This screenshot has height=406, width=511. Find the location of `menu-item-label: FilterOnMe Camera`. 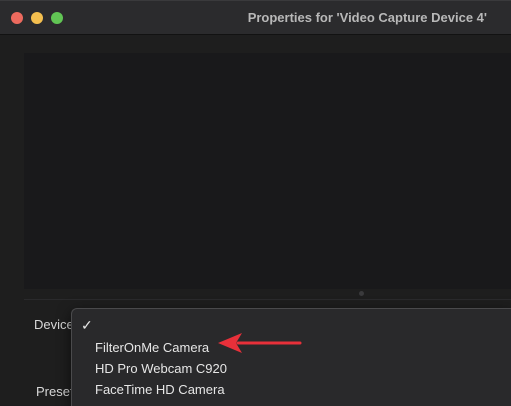

menu-item-label: FilterOnMe Camera is located at coordinates (152, 347).